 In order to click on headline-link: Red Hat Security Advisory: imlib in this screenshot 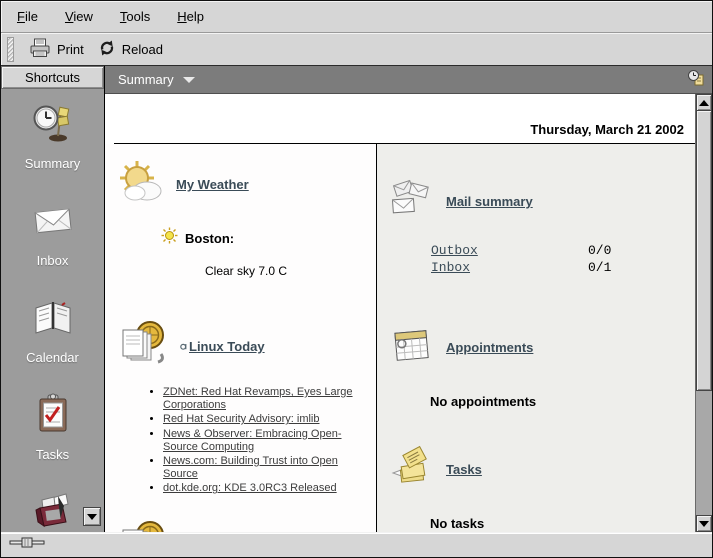, I will do `click(241, 419)`.